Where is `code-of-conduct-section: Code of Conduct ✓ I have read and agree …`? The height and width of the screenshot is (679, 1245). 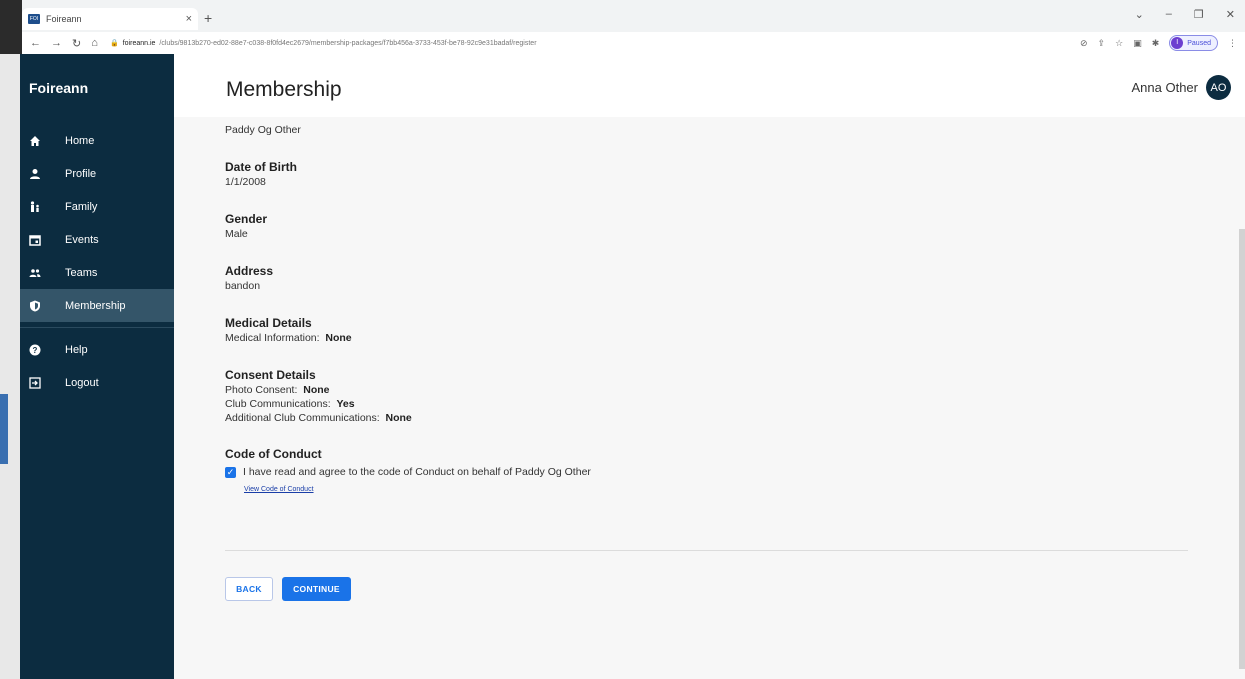 code-of-conduct-section: Code of Conduct ✓ I have read and agree … is located at coordinates (707, 470).